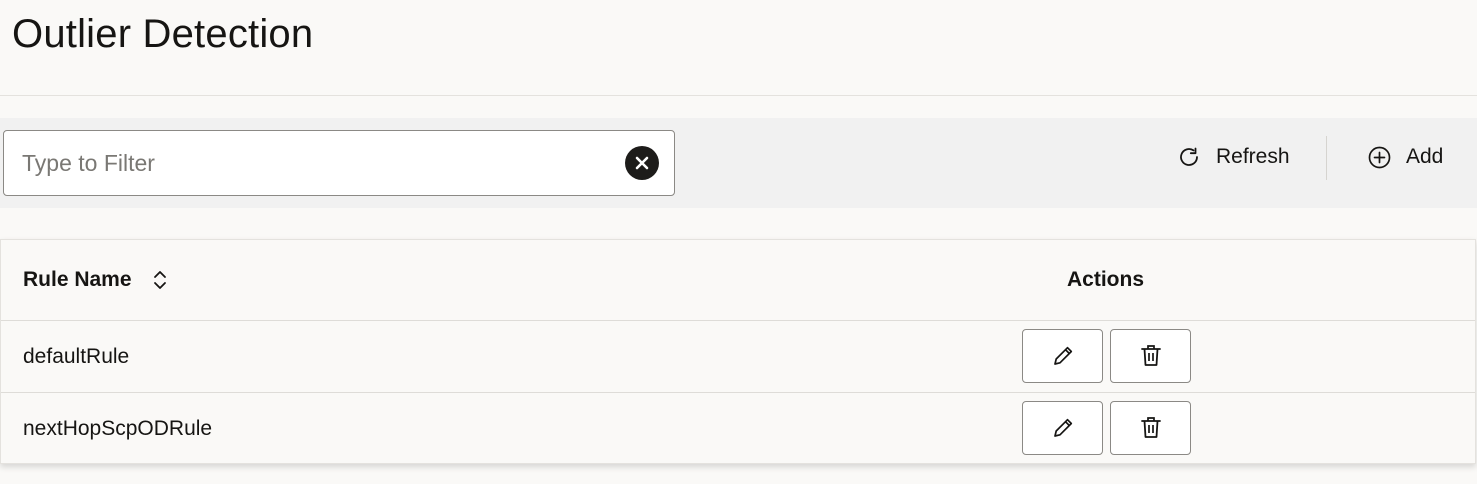  I want to click on table-row: defaultRule, so click(738, 357).